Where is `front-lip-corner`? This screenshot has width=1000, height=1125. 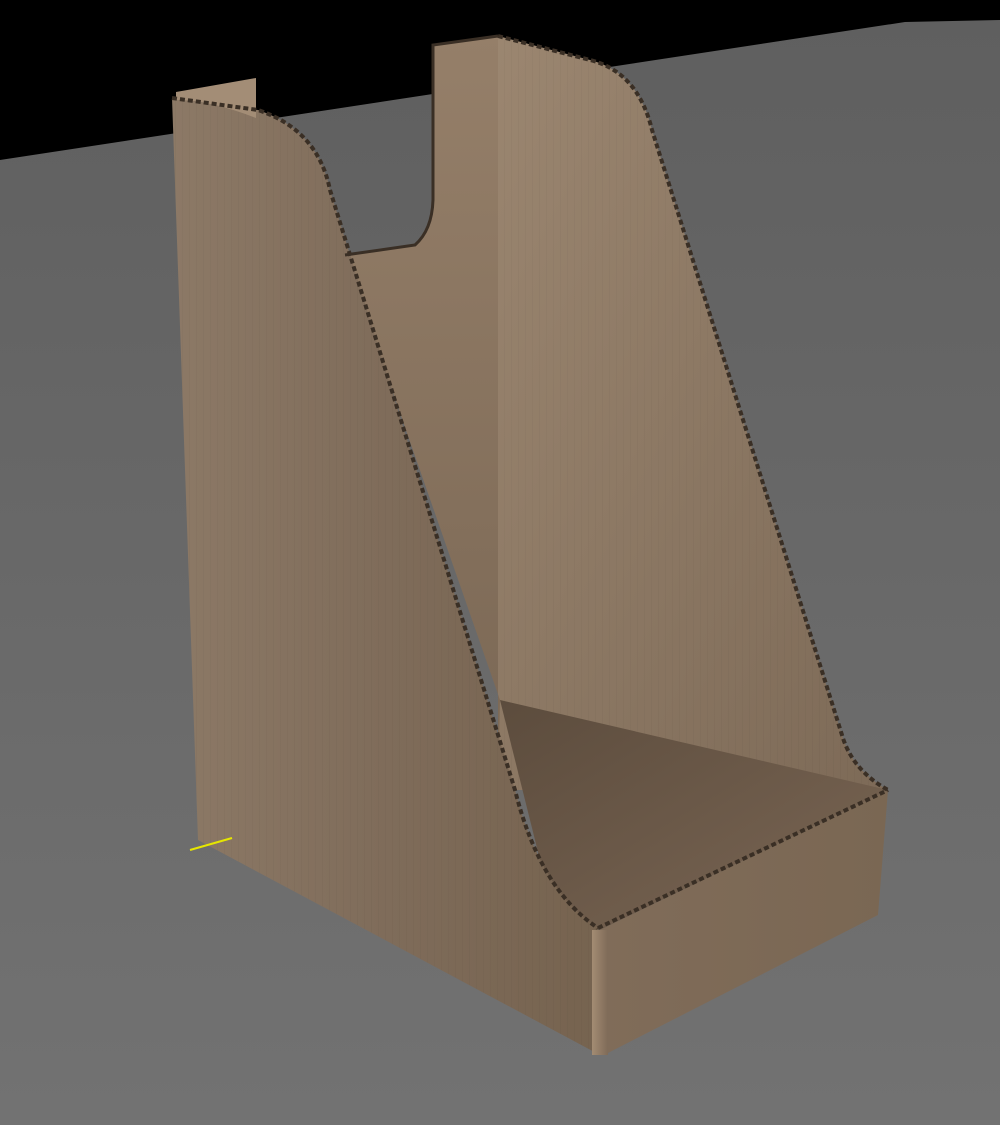
front-lip-corner is located at coordinates (600, 992).